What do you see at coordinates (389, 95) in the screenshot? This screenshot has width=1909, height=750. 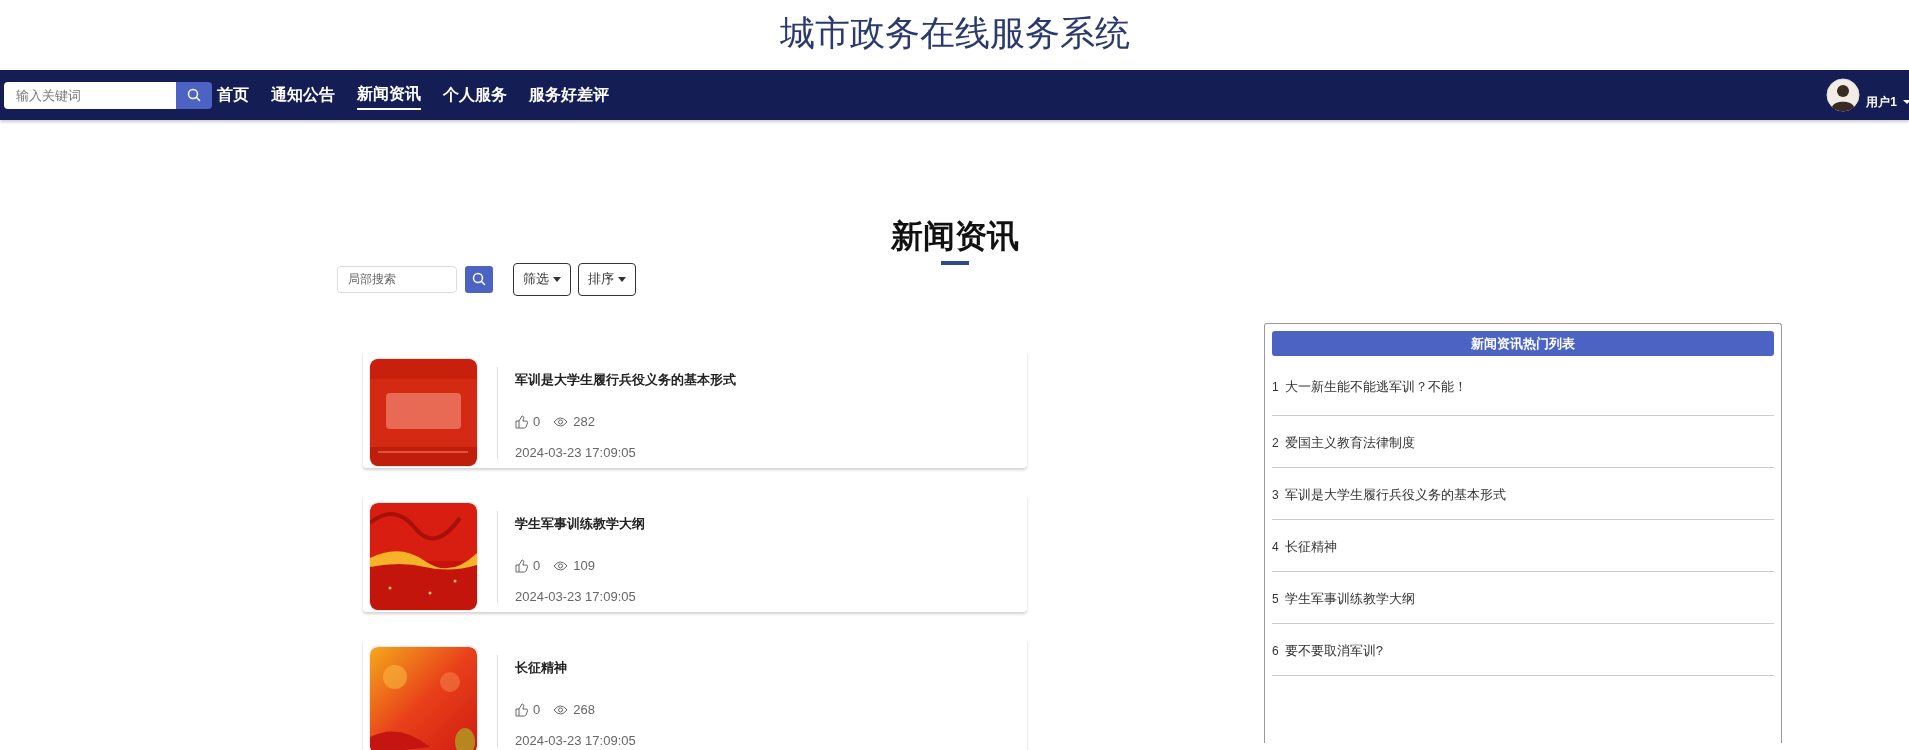 I see `nav-tab: 新闻资讯` at bounding box center [389, 95].